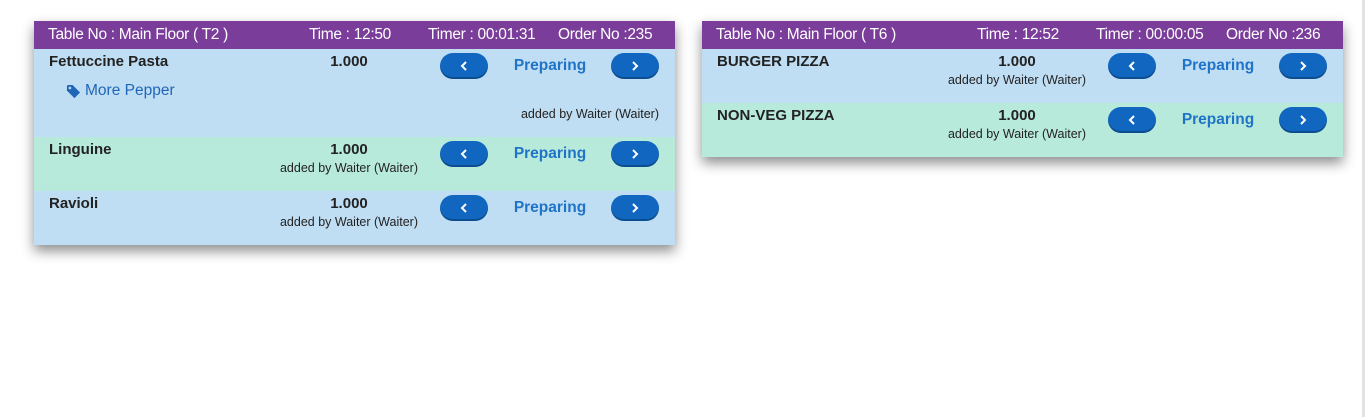  Describe the element at coordinates (138, 34) in the screenshot. I see `table-number: Table No : Main Floor ( T2 )` at that location.